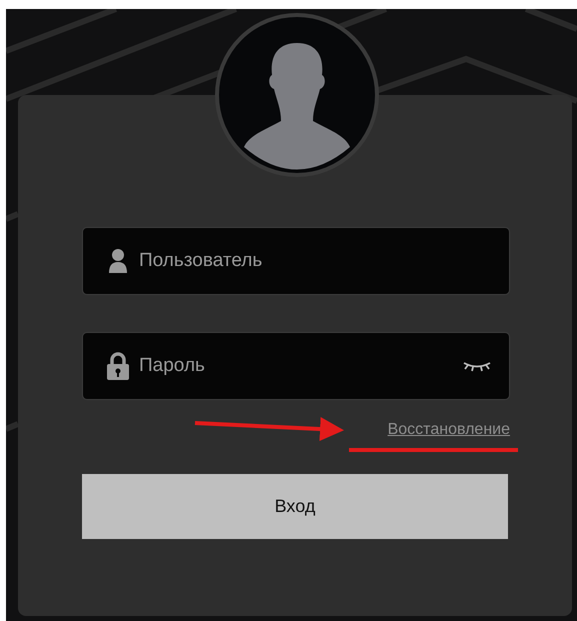  I want to click on recovery-link: Восстановление, so click(449, 432).